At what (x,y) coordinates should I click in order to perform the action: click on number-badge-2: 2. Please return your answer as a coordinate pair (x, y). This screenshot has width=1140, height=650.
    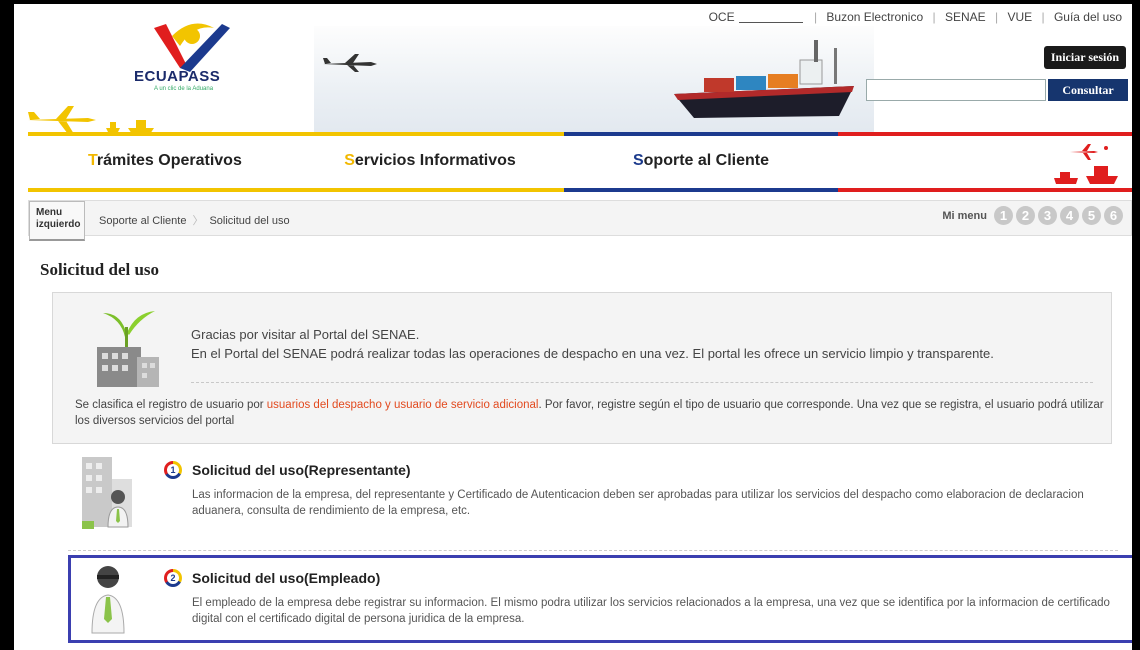
    Looking at the image, I should click on (173, 578).